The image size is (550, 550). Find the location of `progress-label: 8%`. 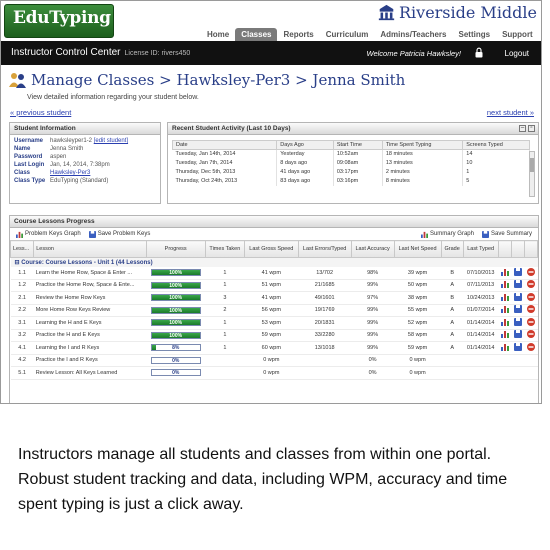

progress-label: 8% is located at coordinates (176, 348).